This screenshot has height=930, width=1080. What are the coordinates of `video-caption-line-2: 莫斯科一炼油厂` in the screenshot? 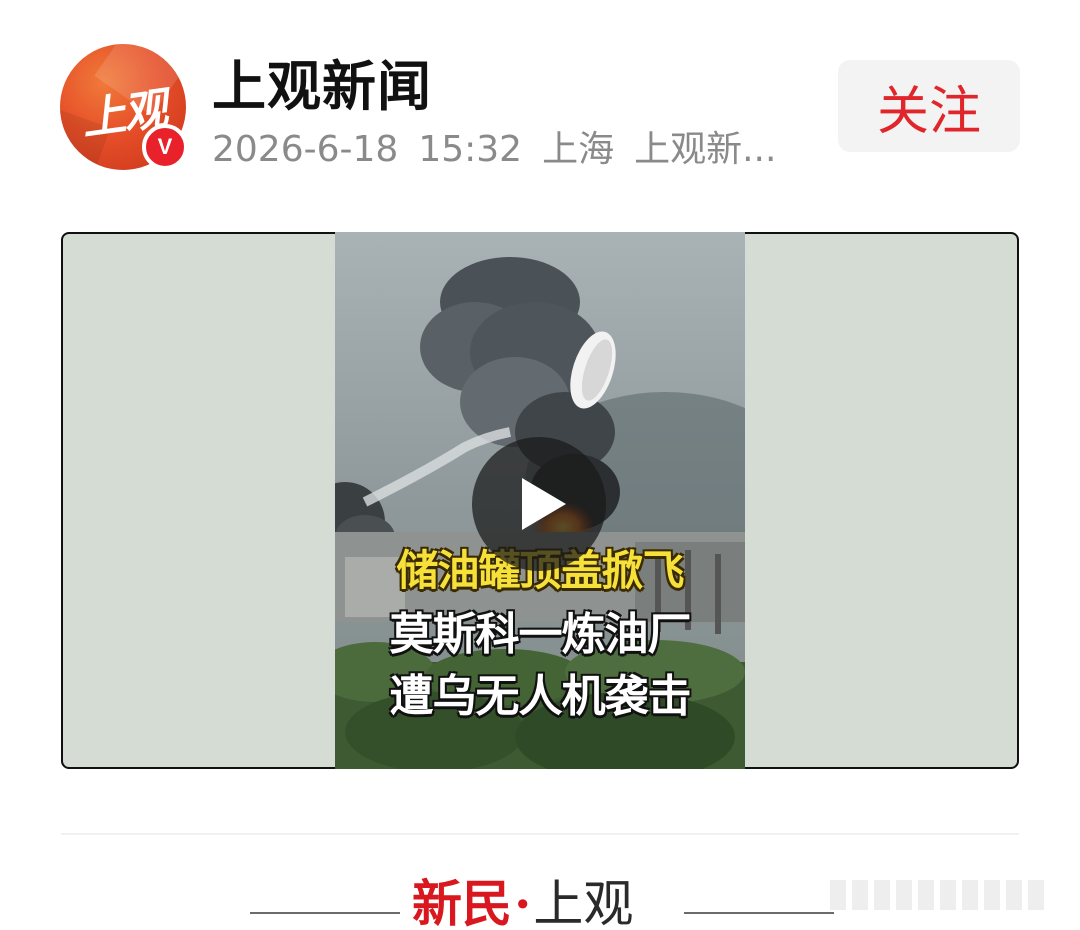 It's located at (540, 634).